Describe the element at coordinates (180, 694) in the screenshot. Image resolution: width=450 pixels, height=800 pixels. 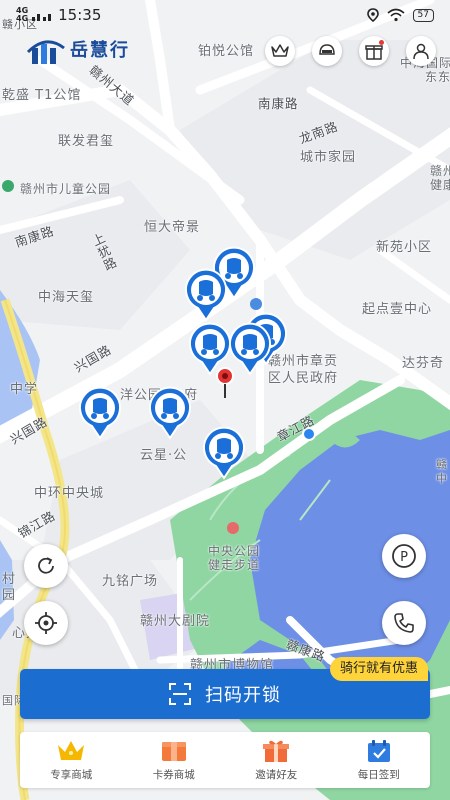
I see `scan-icon` at that location.